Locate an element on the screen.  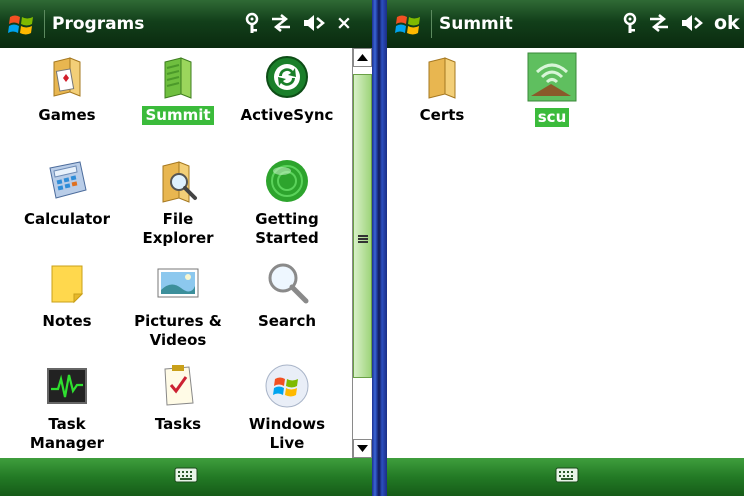
program-label: Windows Live is located at coordinates (287, 433).